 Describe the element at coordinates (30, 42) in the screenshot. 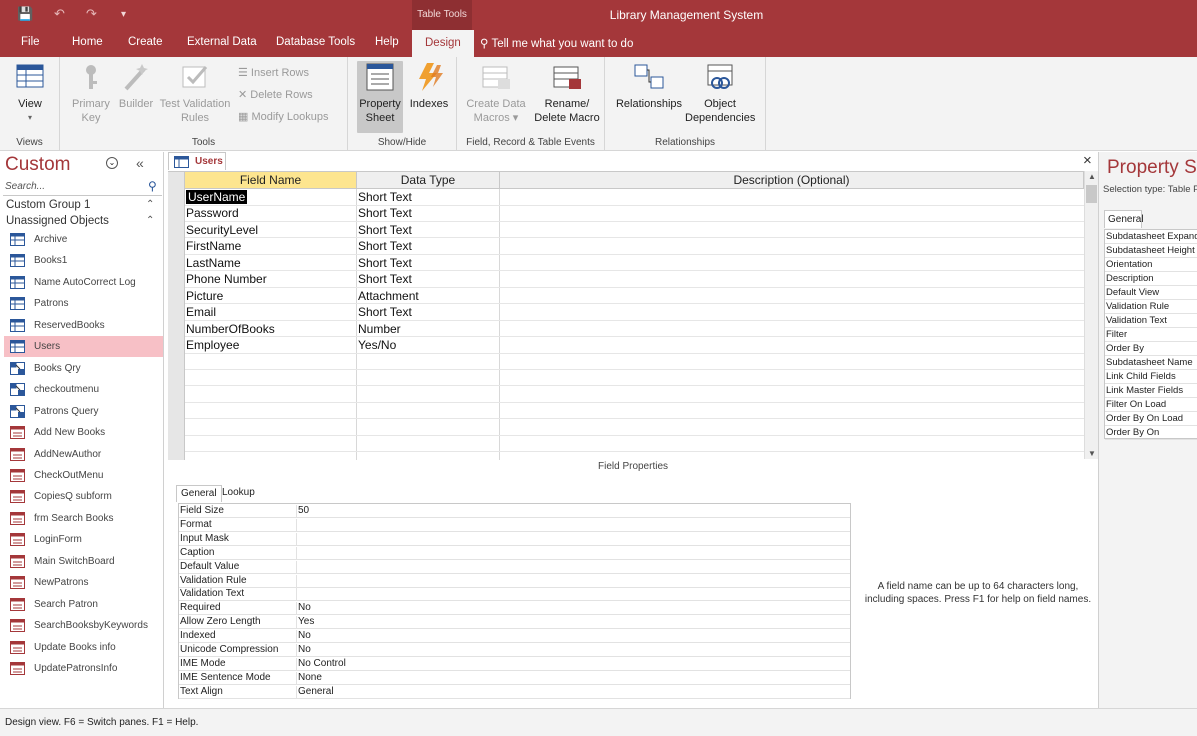

I see `tab-file: File` at that location.